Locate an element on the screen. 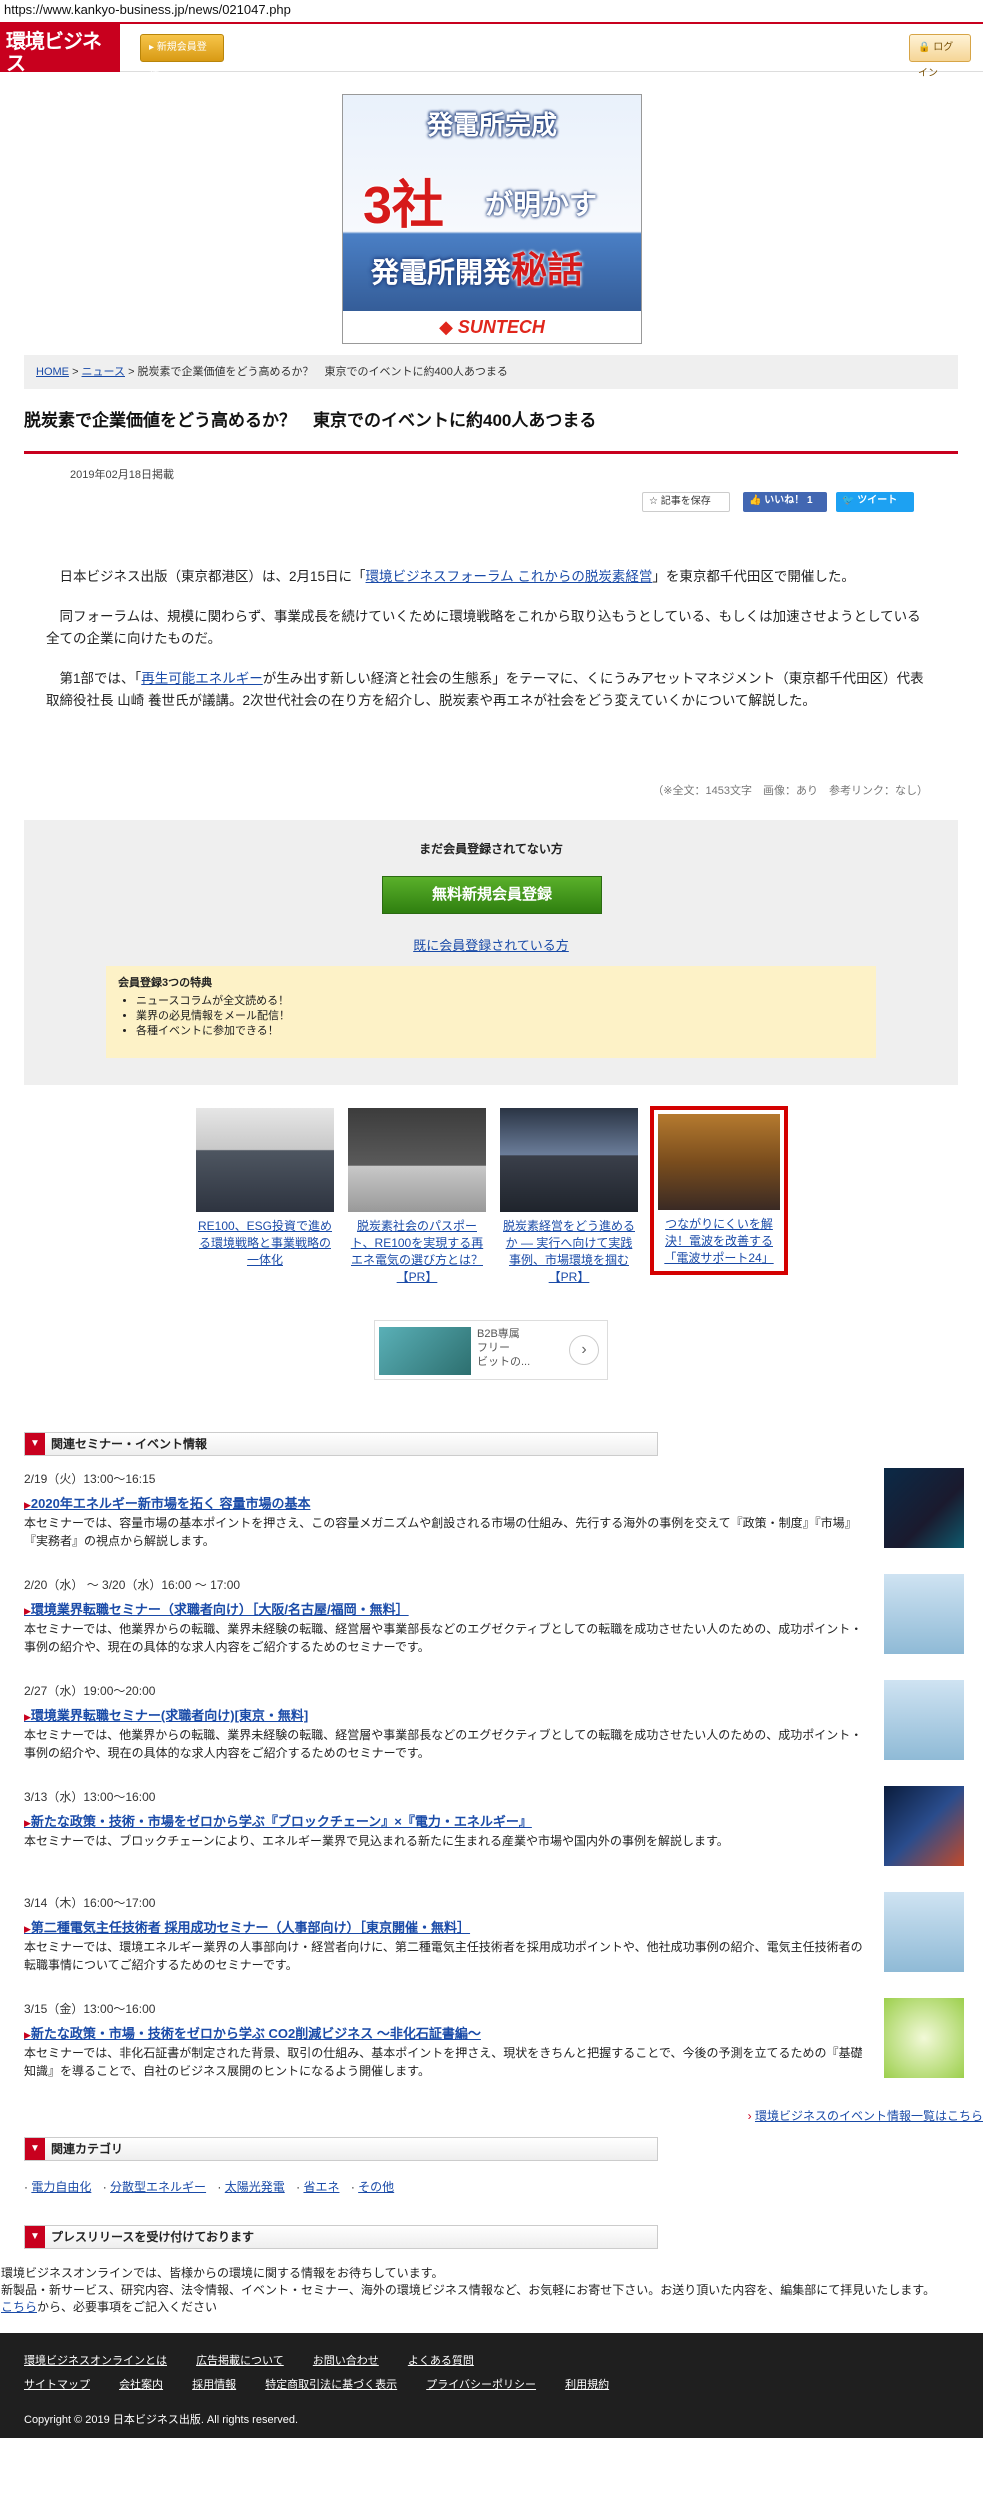 This screenshot has height=2516, width=983. footer-link: 利用規約 is located at coordinates (587, 2385).